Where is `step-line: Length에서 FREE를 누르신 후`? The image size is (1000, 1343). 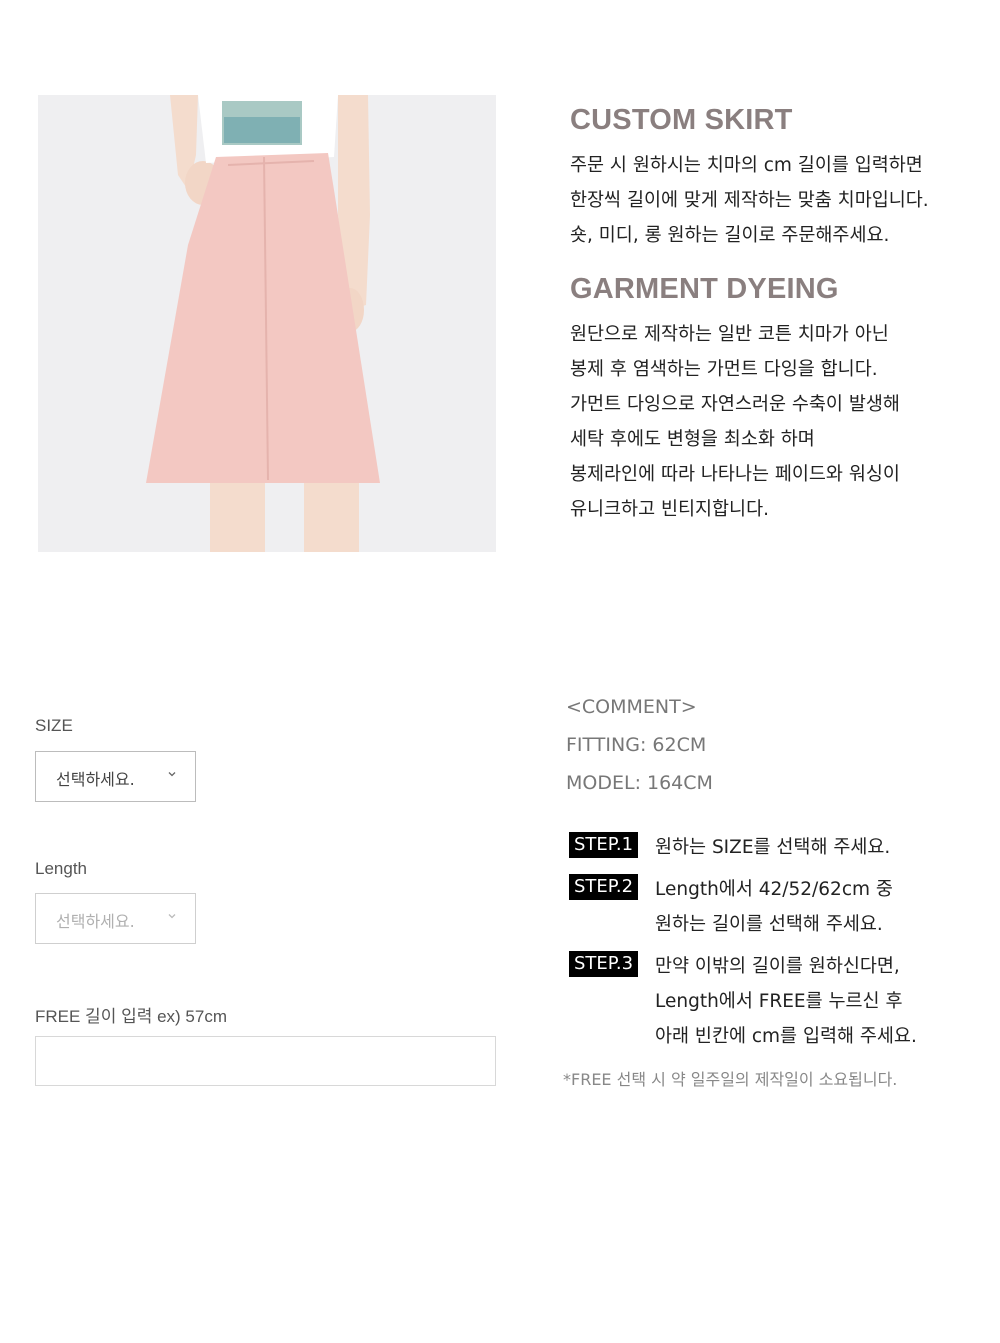 step-line: Length에서 FREE를 누르신 후 is located at coordinates (779, 1001).